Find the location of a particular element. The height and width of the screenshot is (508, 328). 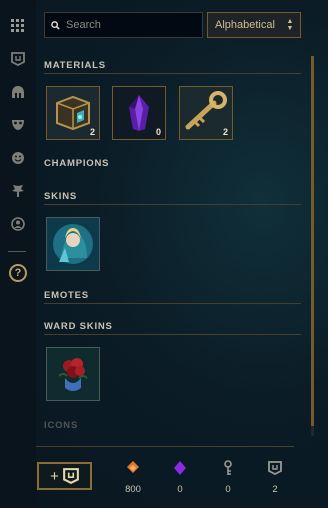

ward-skin-tile is located at coordinates (73, 374).